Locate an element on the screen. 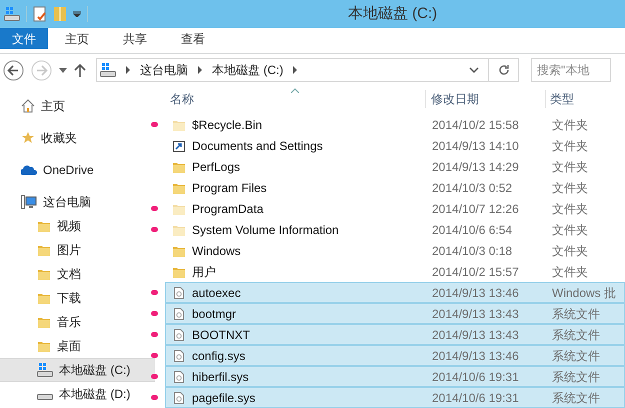  file-row: 用户 2014/10/2 15:57 文件夹 is located at coordinates (395, 271).